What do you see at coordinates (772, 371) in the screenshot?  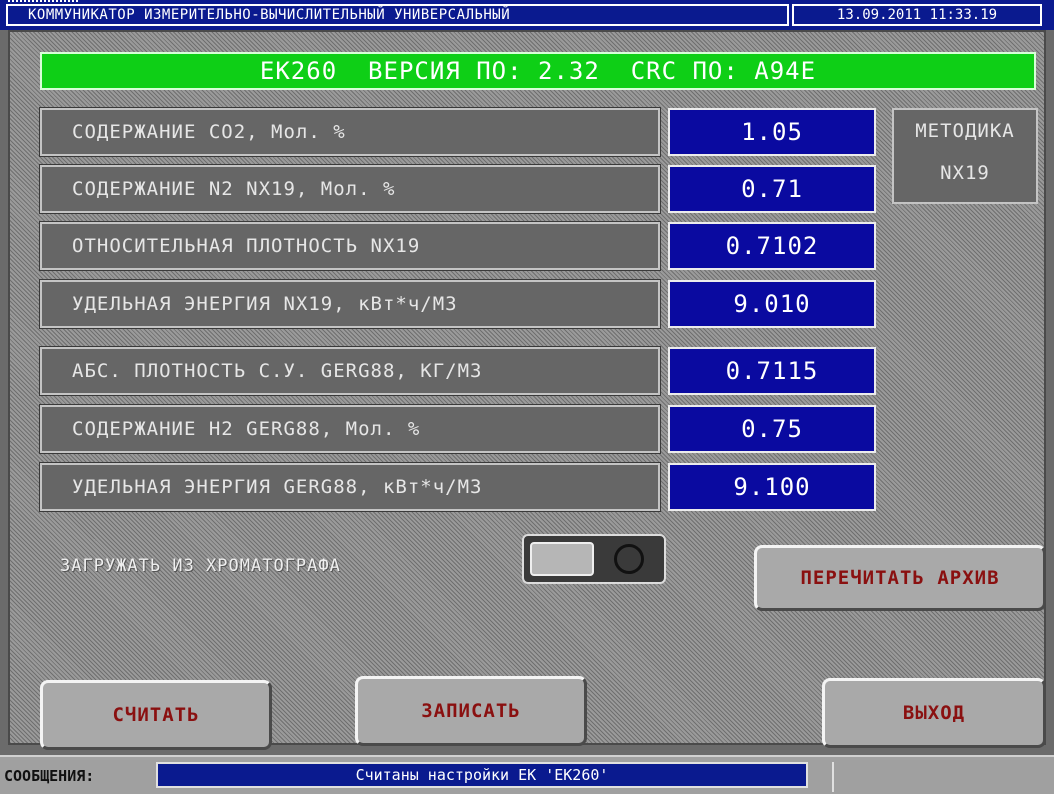 I see `param-value-abs-density-gerg88: 0.7115` at bounding box center [772, 371].